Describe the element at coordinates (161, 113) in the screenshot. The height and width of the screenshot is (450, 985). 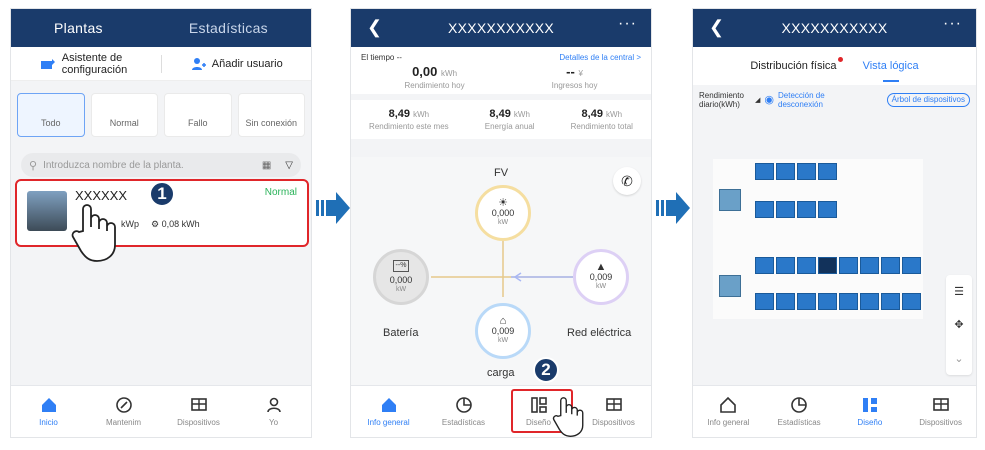
I see `status-filters: Todo Normal Fallo Sin conexión` at that location.